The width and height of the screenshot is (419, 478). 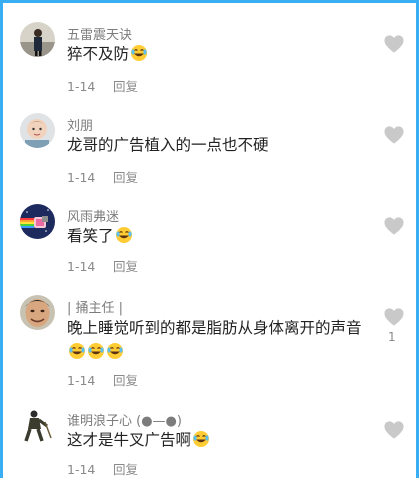 I want to click on comment-username: 谁明浪子心 (●—●), so click(x=124, y=419).